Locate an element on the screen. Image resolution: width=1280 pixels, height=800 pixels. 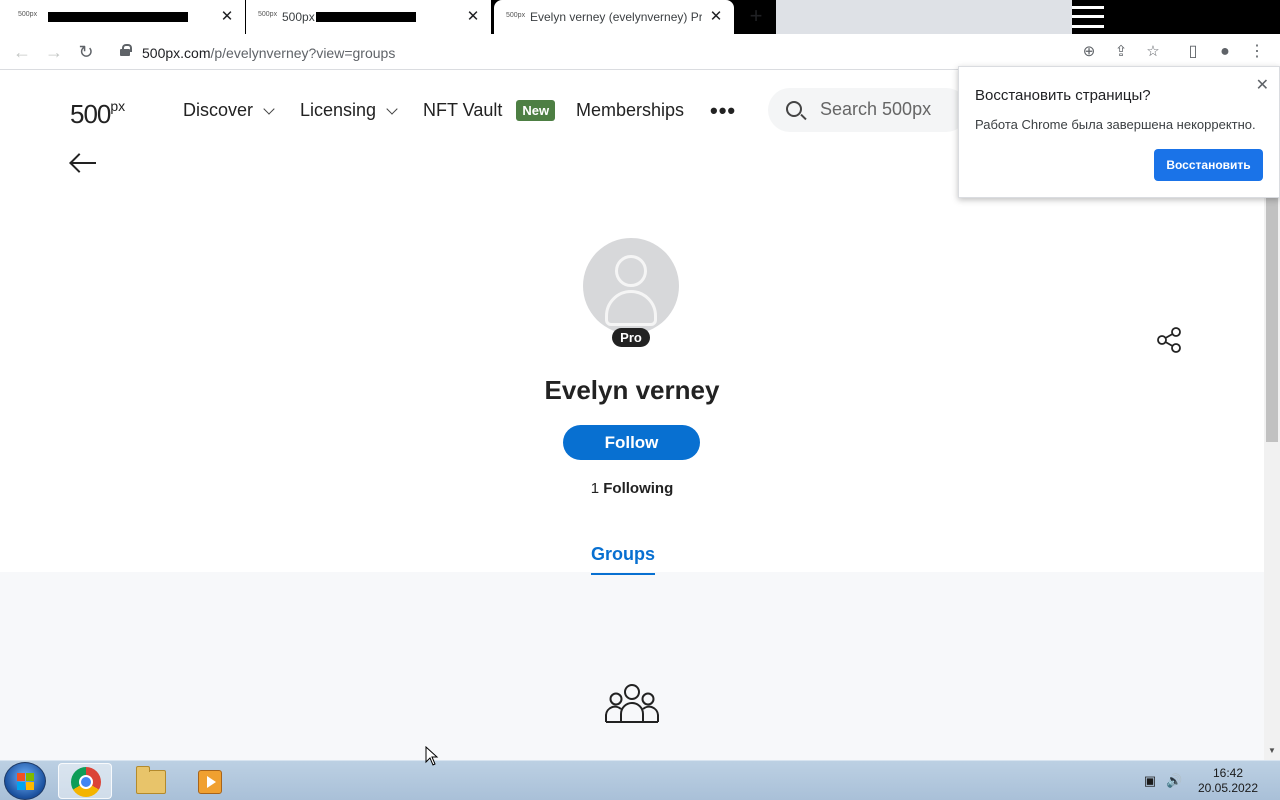
nav-nft-vault-label: NFT Vault is located at coordinates (463, 110).